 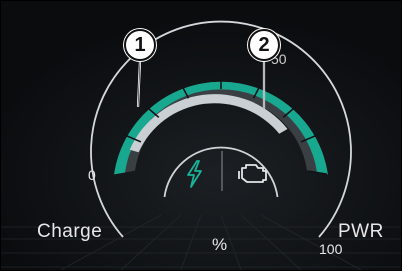 What do you see at coordinates (201, 84) in the screenshot?
I see `callout-leaders` at bounding box center [201, 84].